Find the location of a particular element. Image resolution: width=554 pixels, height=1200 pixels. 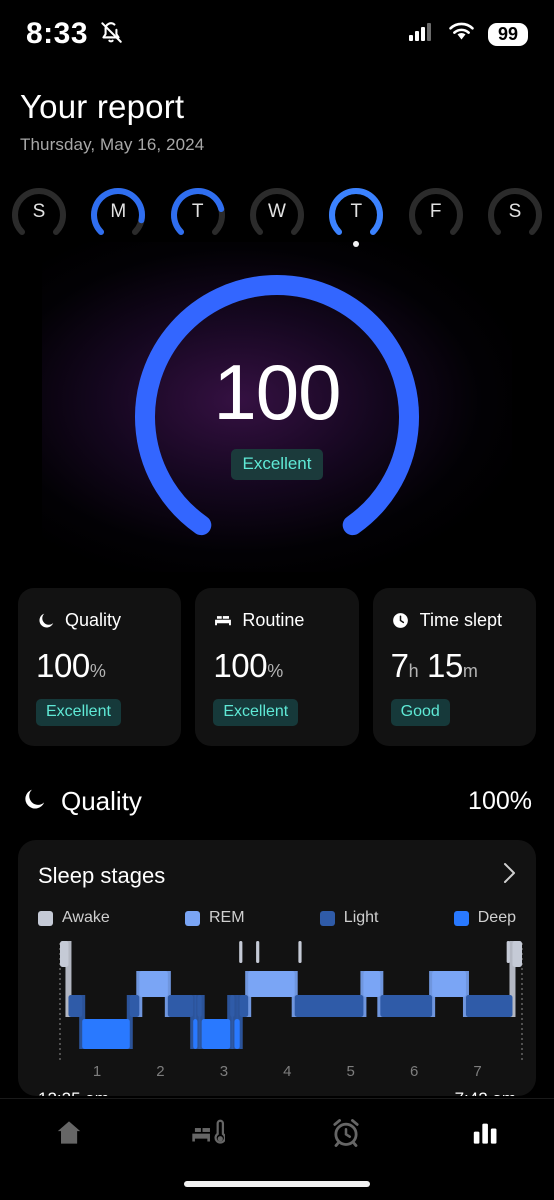

metric-number: 100 is located at coordinates (240, 665).